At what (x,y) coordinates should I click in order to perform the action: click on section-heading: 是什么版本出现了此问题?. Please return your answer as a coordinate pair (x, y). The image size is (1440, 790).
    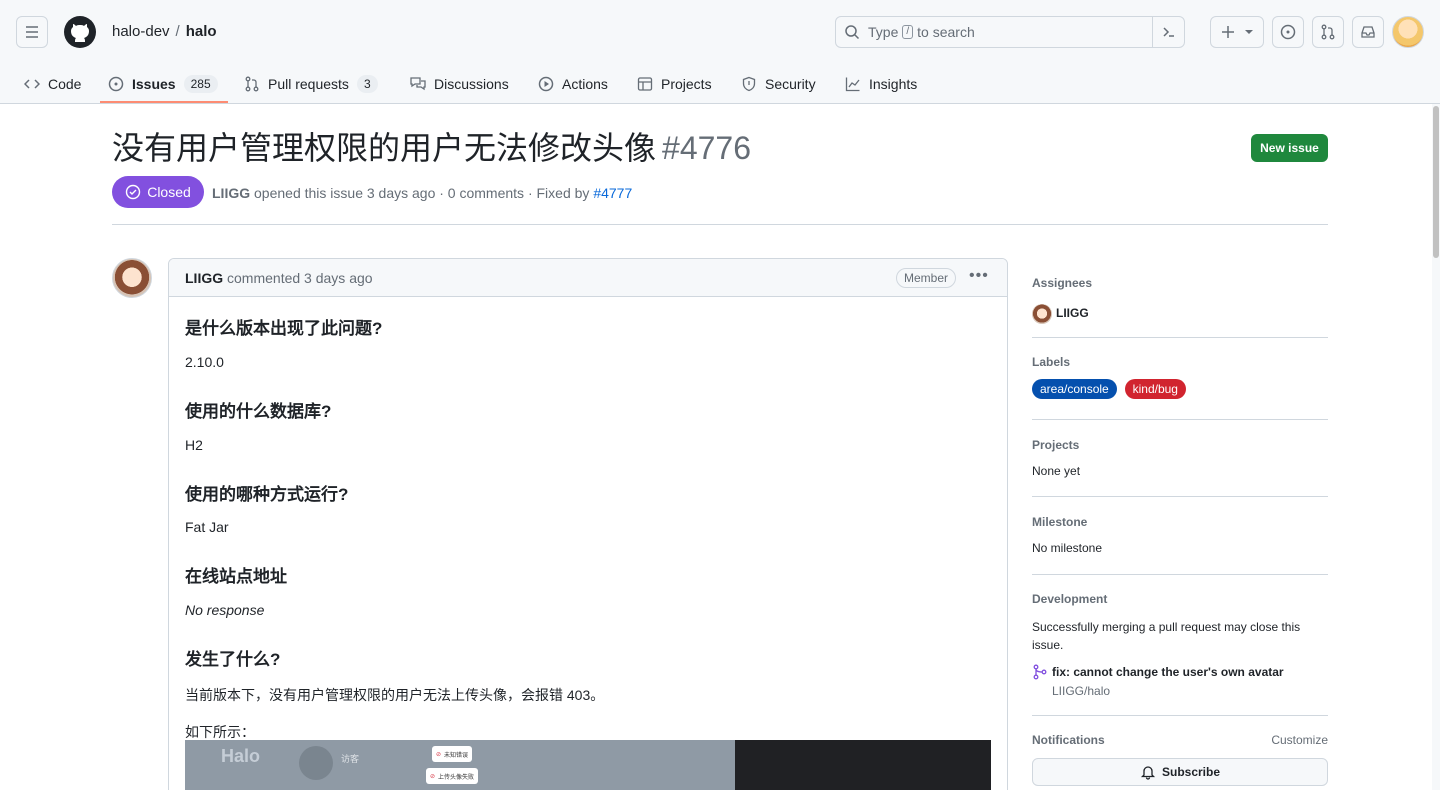
    Looking at the image, I should click on (284, 328).